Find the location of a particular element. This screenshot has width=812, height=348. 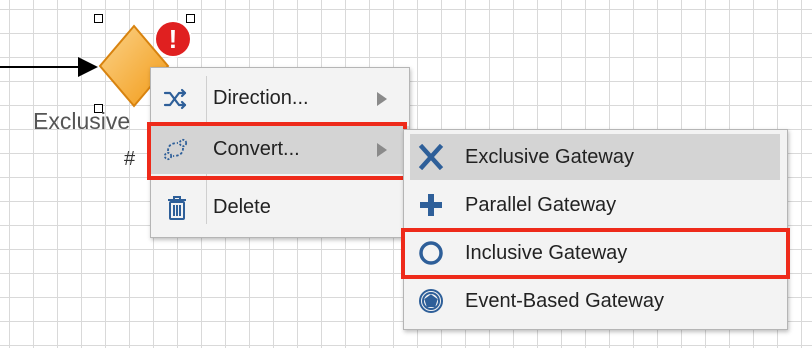

submenu-item-exclusive-gateway: Exclusive Gateway is located at coordinates (595, 157).